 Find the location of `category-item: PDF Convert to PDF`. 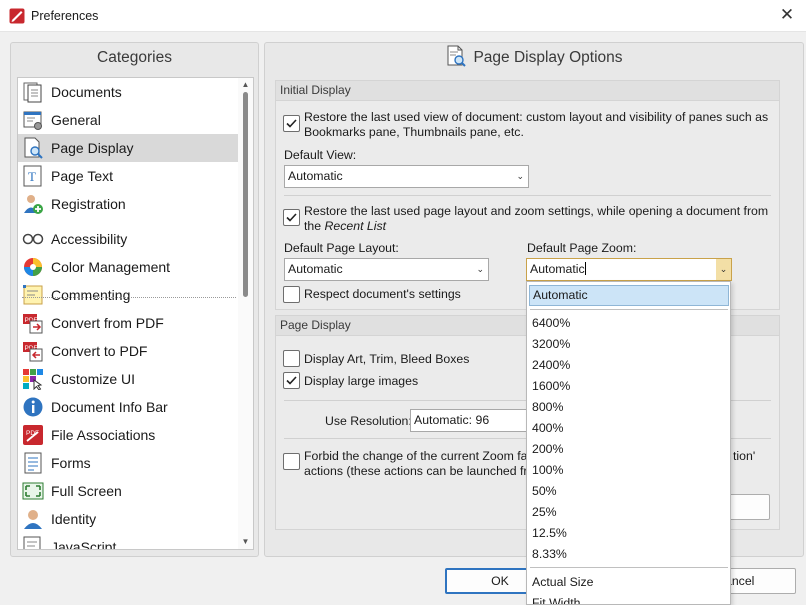

category-item: PDF Convert to PDF is located at coordinates (129, 351).